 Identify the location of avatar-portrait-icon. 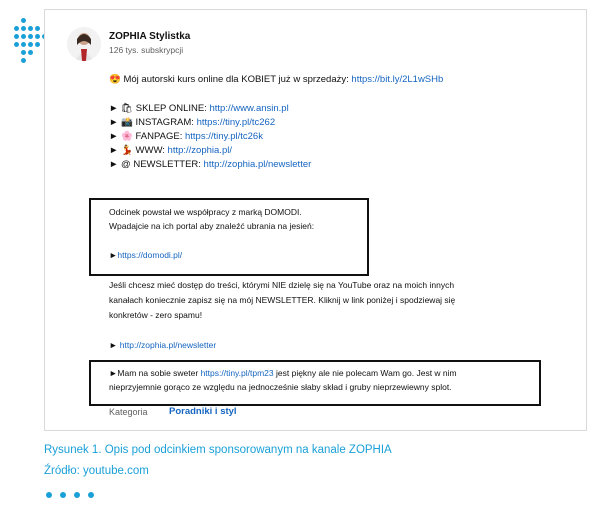
(84, 44).